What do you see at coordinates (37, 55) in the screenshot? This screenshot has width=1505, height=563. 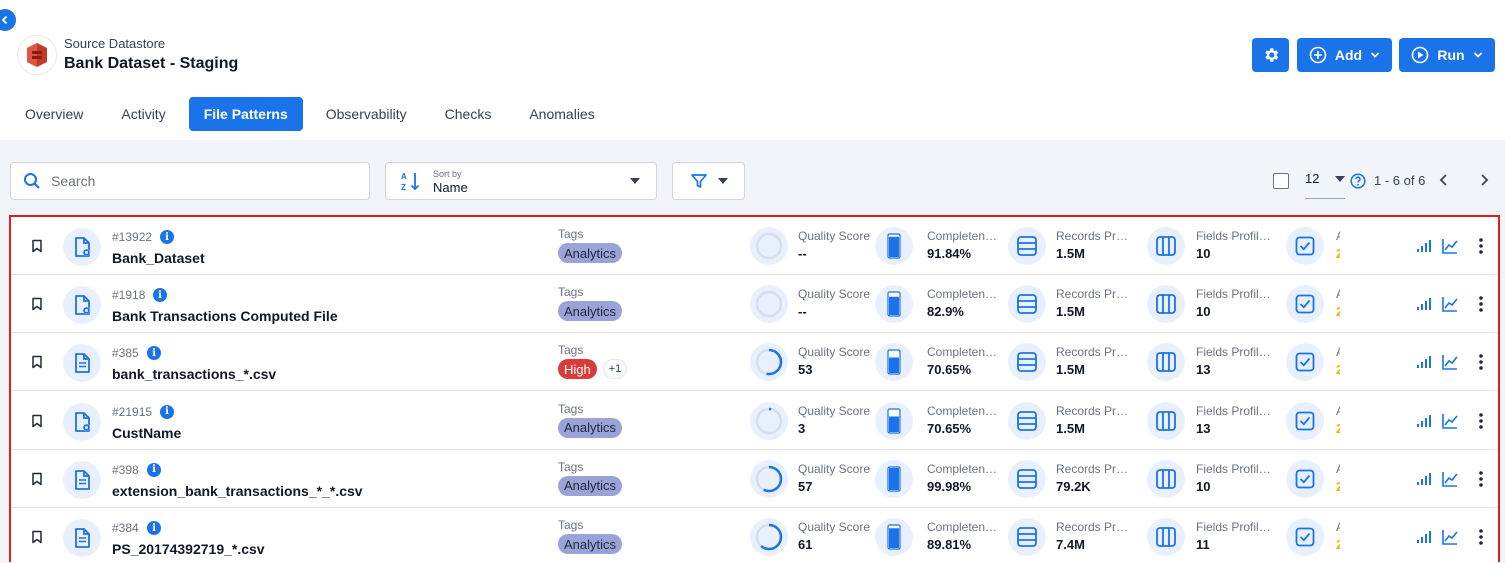 I see `aws-s3-logo-icon` at bounding box center [37, 55].